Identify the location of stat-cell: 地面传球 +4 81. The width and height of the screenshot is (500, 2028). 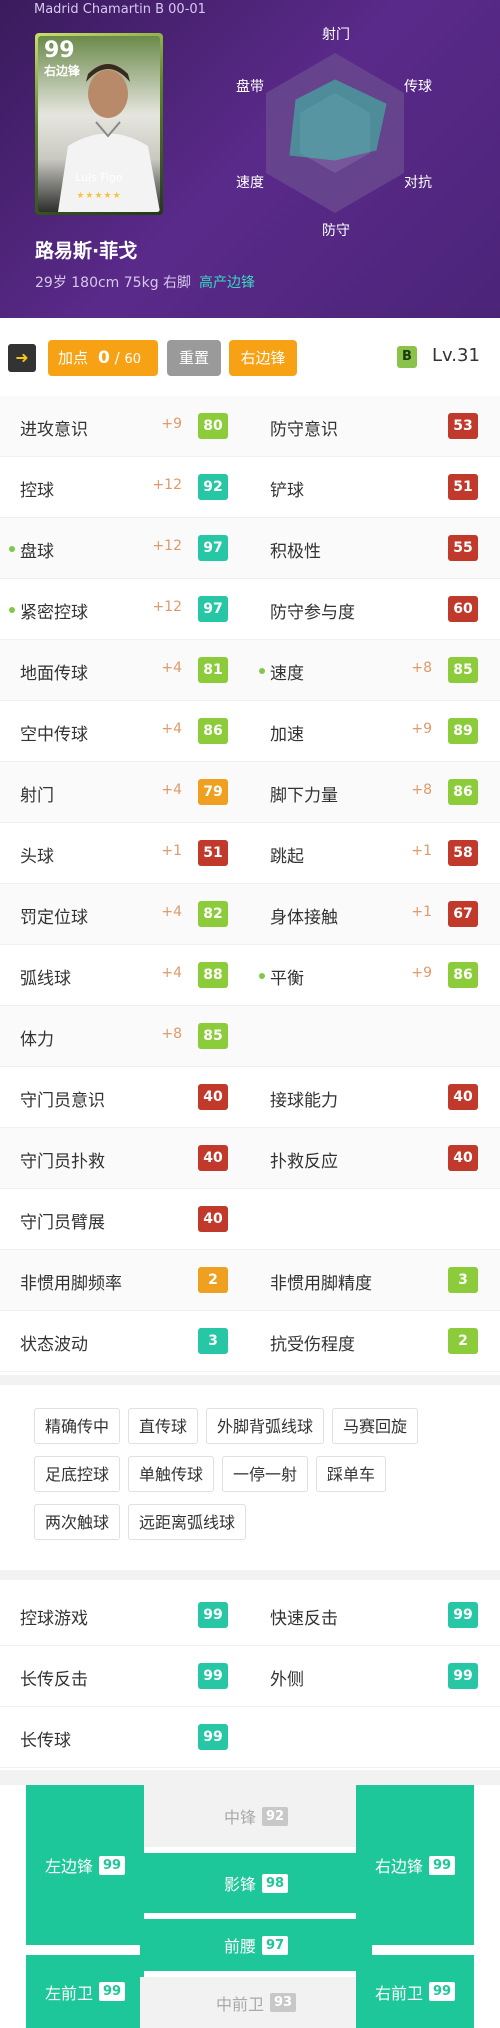
(125, 670).